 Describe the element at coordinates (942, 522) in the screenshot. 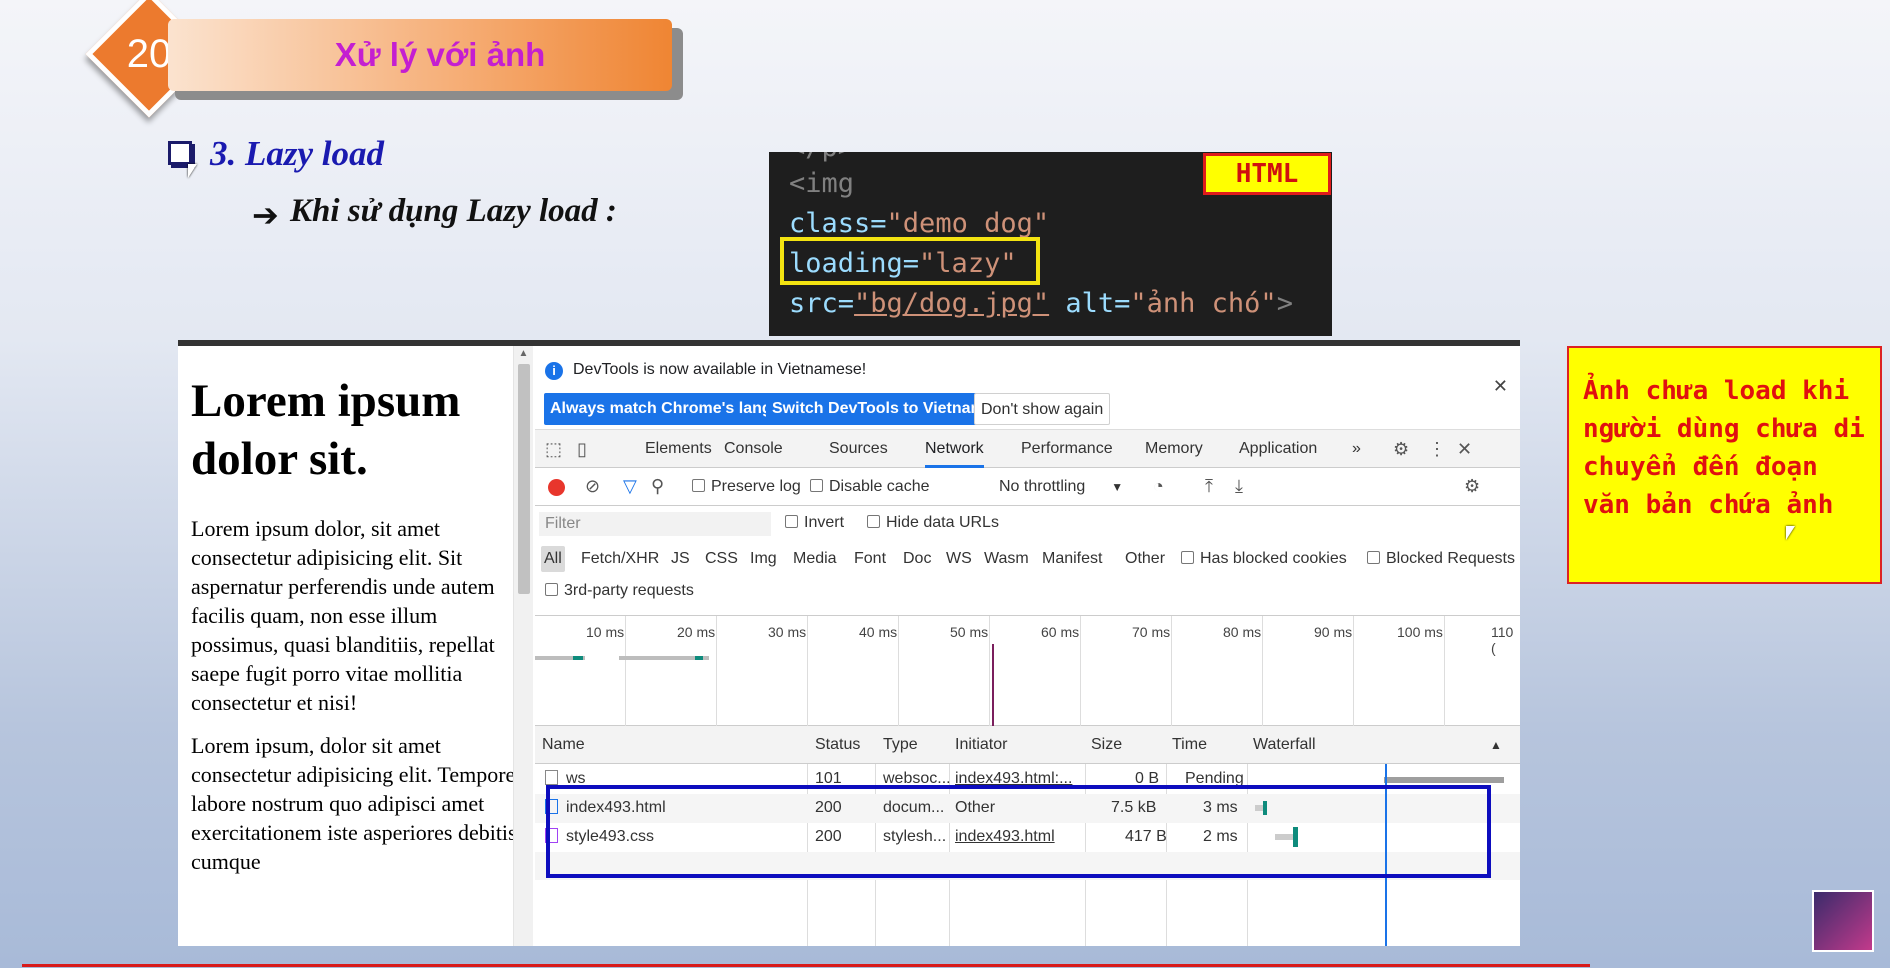

I see `hide-data-urls-label: Hide data URLs` at that location.